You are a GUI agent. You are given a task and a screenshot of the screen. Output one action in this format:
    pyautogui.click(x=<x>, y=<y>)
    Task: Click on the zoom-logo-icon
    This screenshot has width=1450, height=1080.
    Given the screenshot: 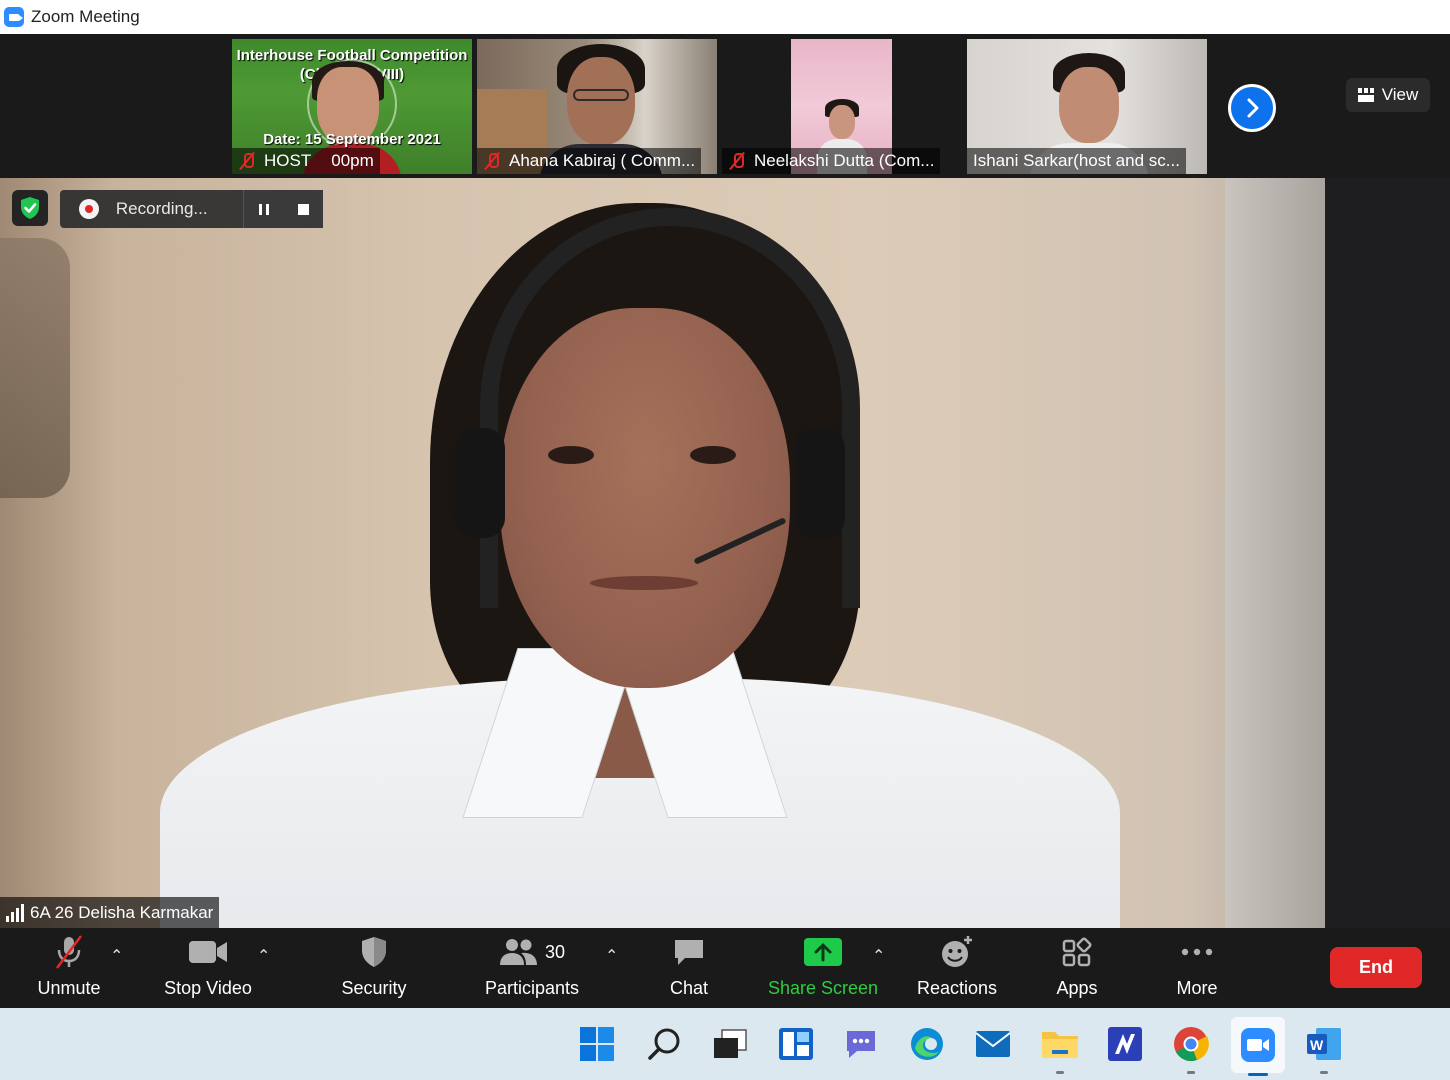 What is the action you would take?
    pyautogui.click(x=14, y=17)
    